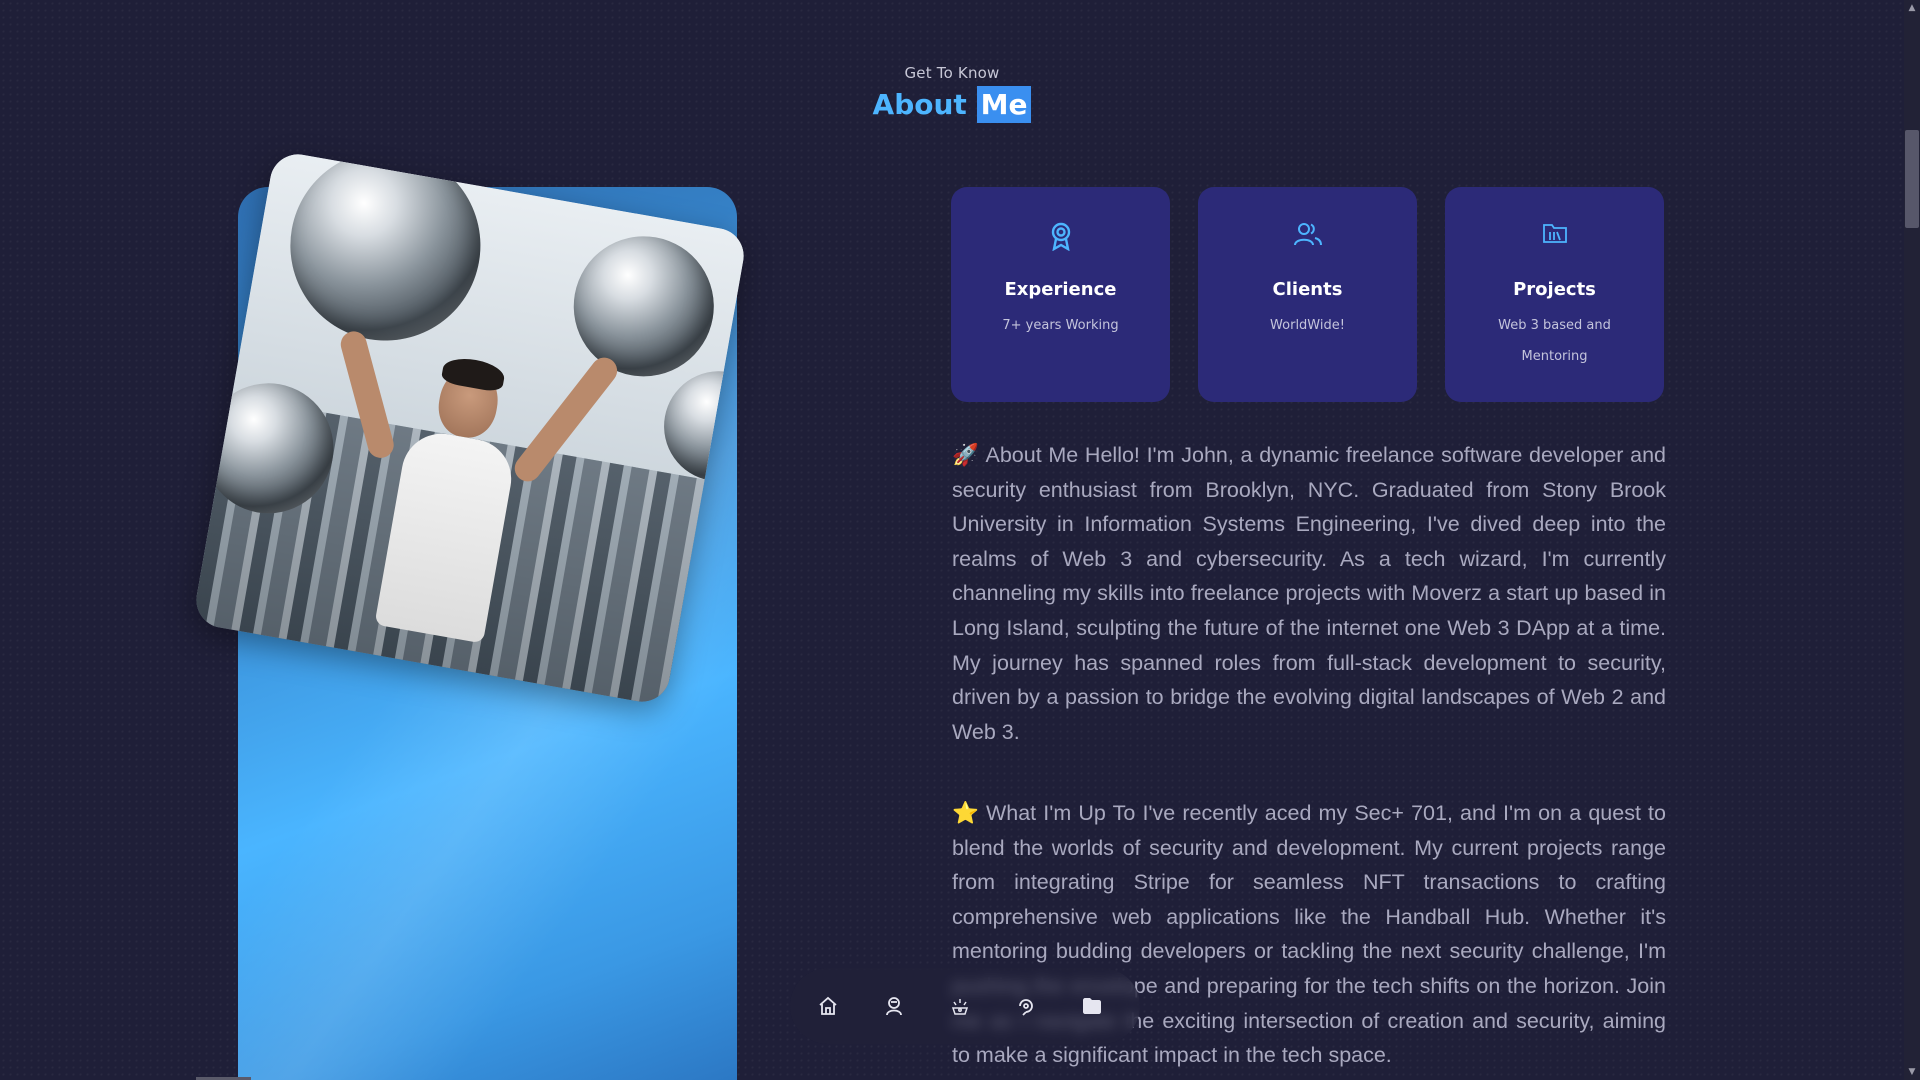 The image size is (1920, 1080). I want to click on card-projects: Projects Web 3 based and Mentoring, so click(1554, 294).